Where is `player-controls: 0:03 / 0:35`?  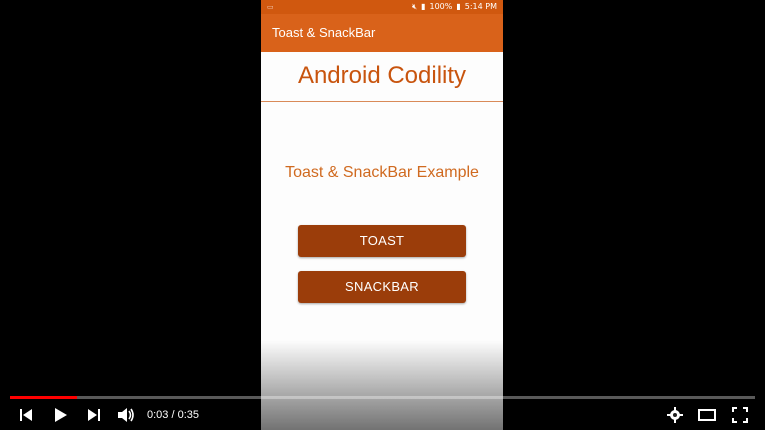
player-controls: 0:03 / 0:35 is located at coordinates (382, 415).